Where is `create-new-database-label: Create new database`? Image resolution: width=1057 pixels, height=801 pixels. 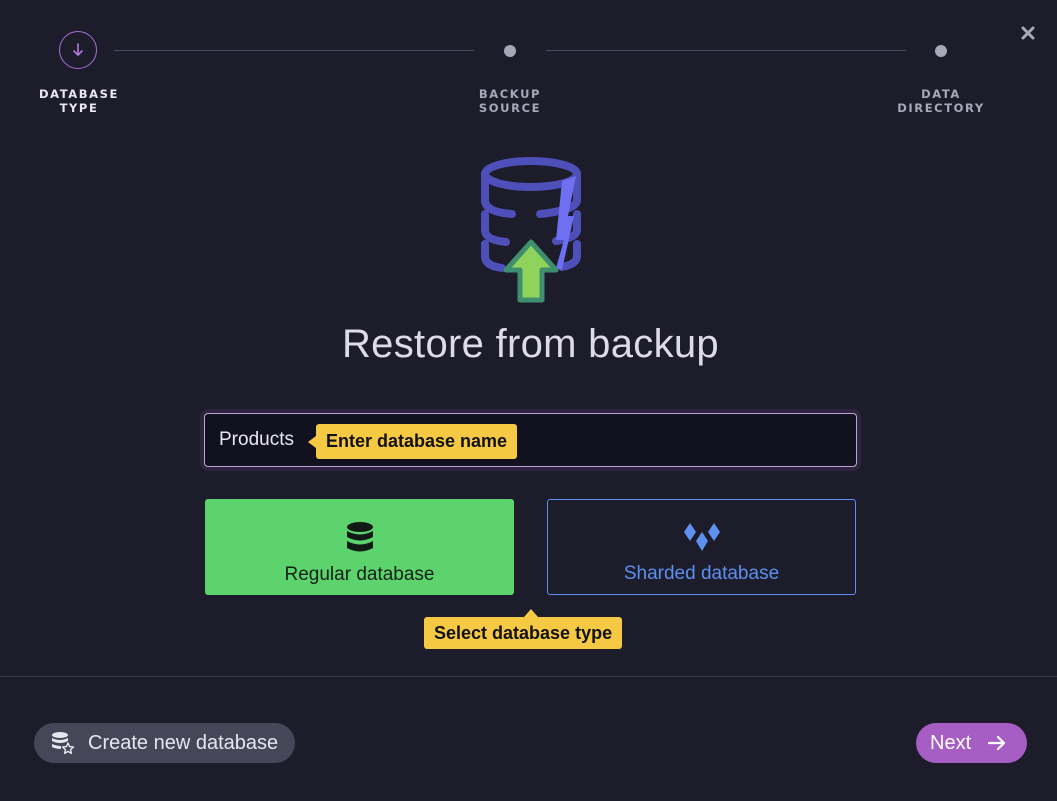 create-new-database-label: Create new database is located at coordinates (183, 742).